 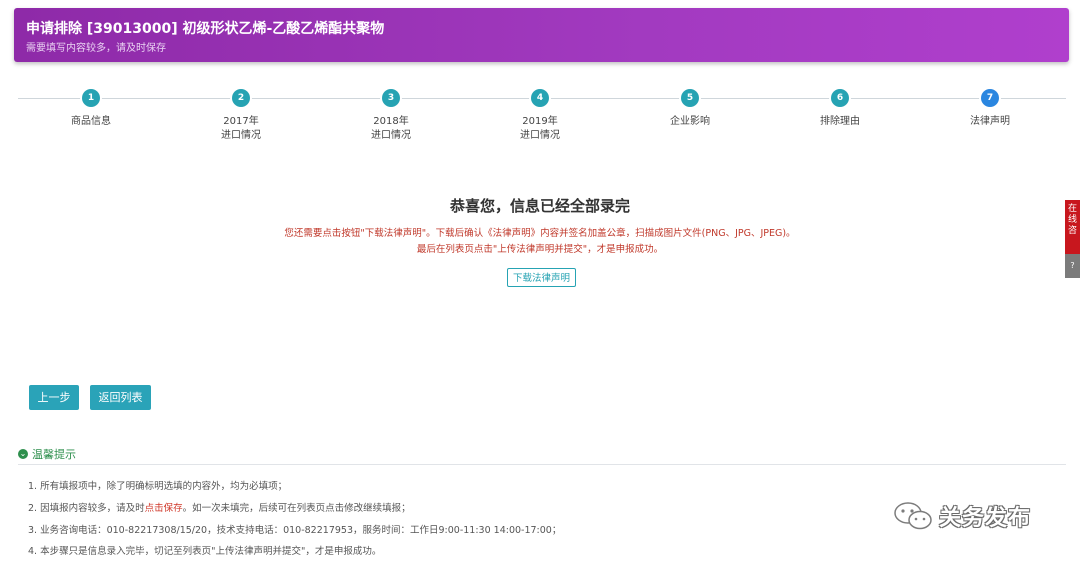 I want to click on watermark: 关务发布, so click(x=962, y=516).